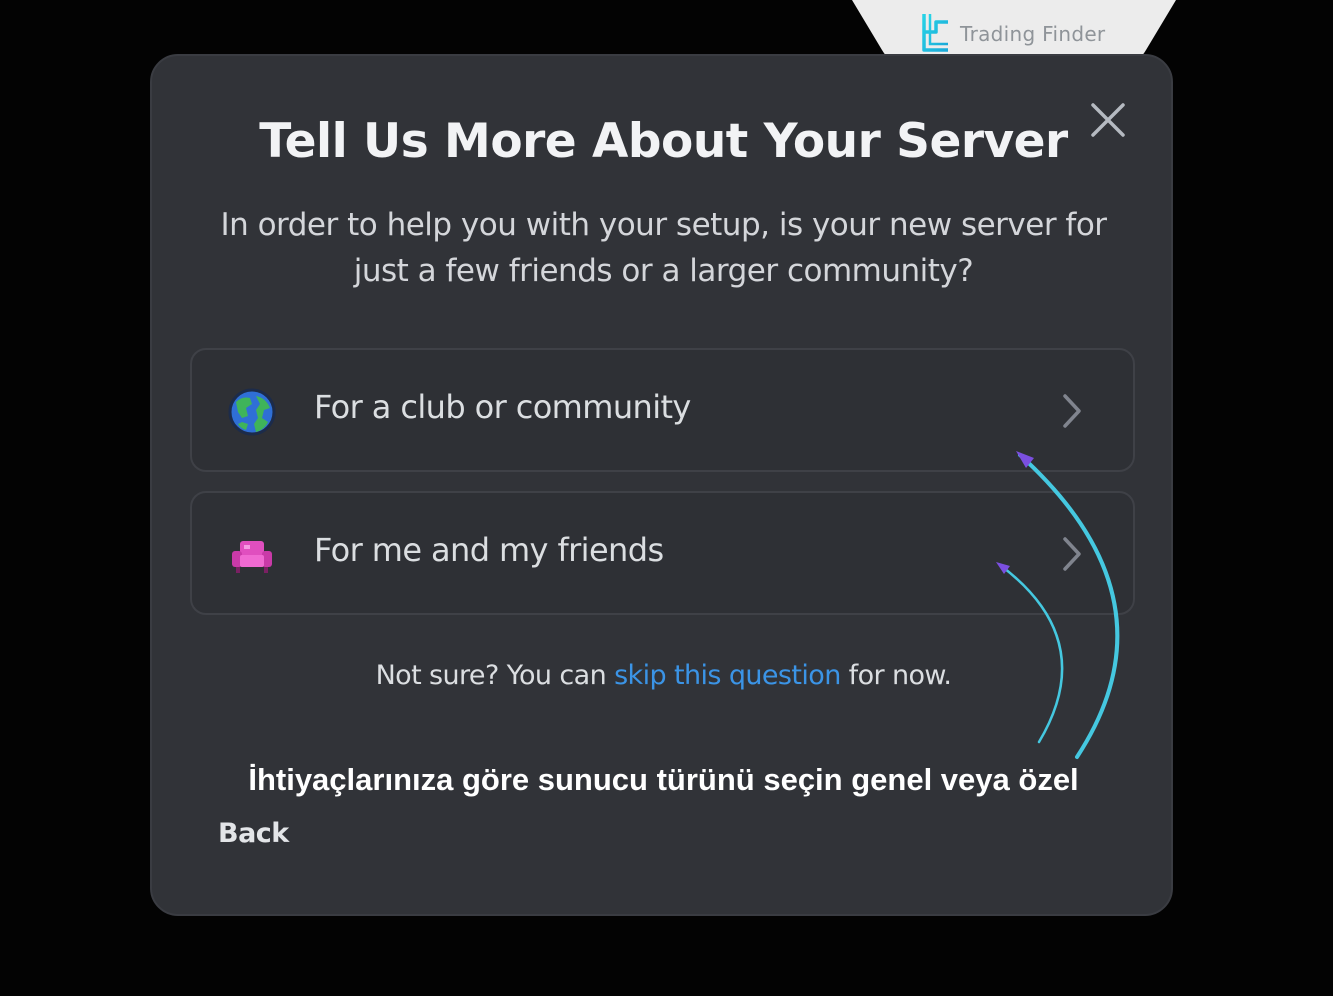 Image resolution: width=1333 pixels, height=996 pixels. What do you see at coordinates (896, 675) in the screenshot?
I see `skip-suffix: for now.` at bounding box center [896, 675].